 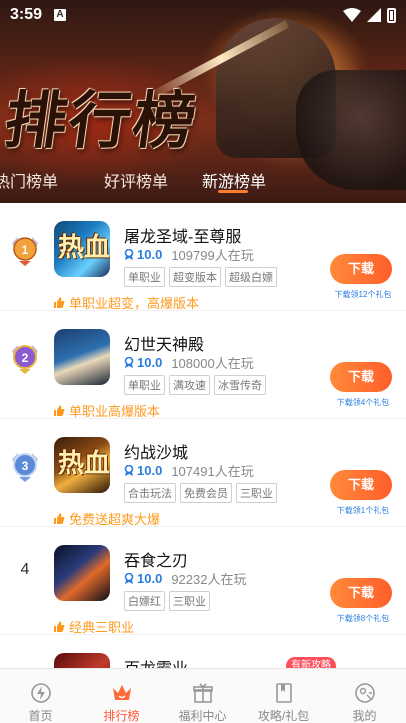 I want to click on nav-ranking: 排行榜, so click(x=121, y=696).